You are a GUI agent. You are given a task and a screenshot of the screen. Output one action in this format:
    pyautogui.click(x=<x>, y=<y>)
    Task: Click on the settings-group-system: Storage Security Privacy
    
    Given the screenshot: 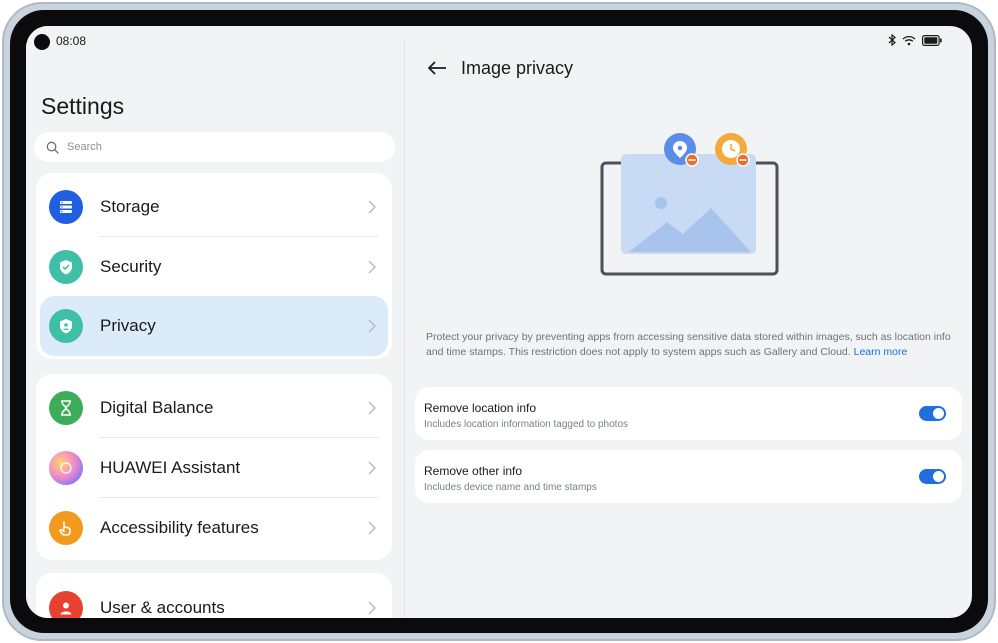 What is the action you would take?
    pyautogui.click(x=214, y=266)
    